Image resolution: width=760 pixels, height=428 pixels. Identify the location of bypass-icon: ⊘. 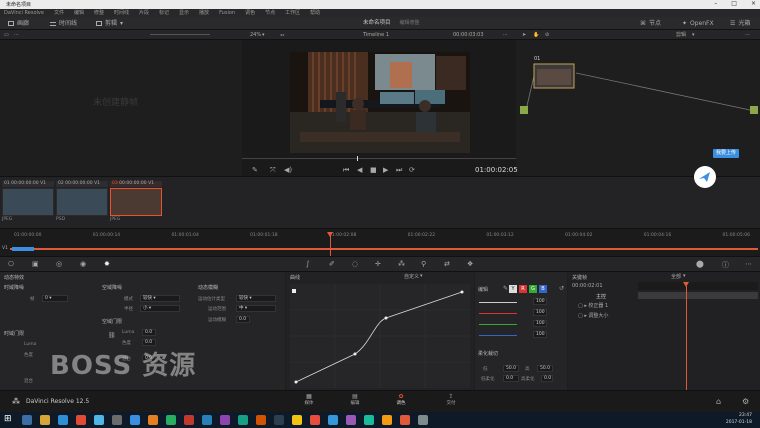
(547, 35).